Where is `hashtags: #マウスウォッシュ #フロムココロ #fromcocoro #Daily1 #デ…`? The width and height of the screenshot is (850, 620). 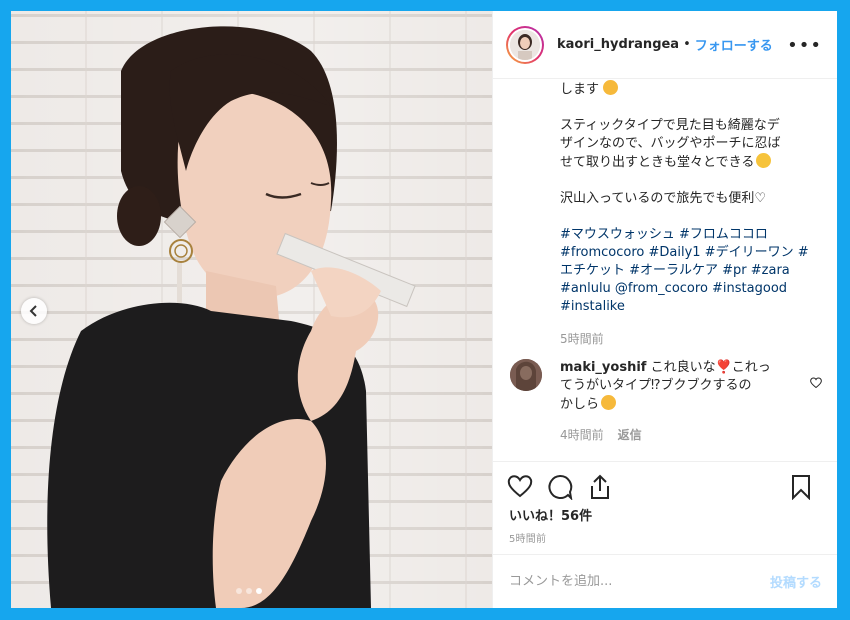 hashtags: #マウスウォッシュ #フロムココロ #fromcocoro #Daily1 #デ… is located at coordinates (691, 271).